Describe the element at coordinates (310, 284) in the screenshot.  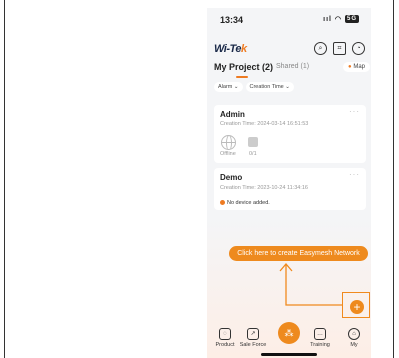
I see `annotation-arrow` at that location.